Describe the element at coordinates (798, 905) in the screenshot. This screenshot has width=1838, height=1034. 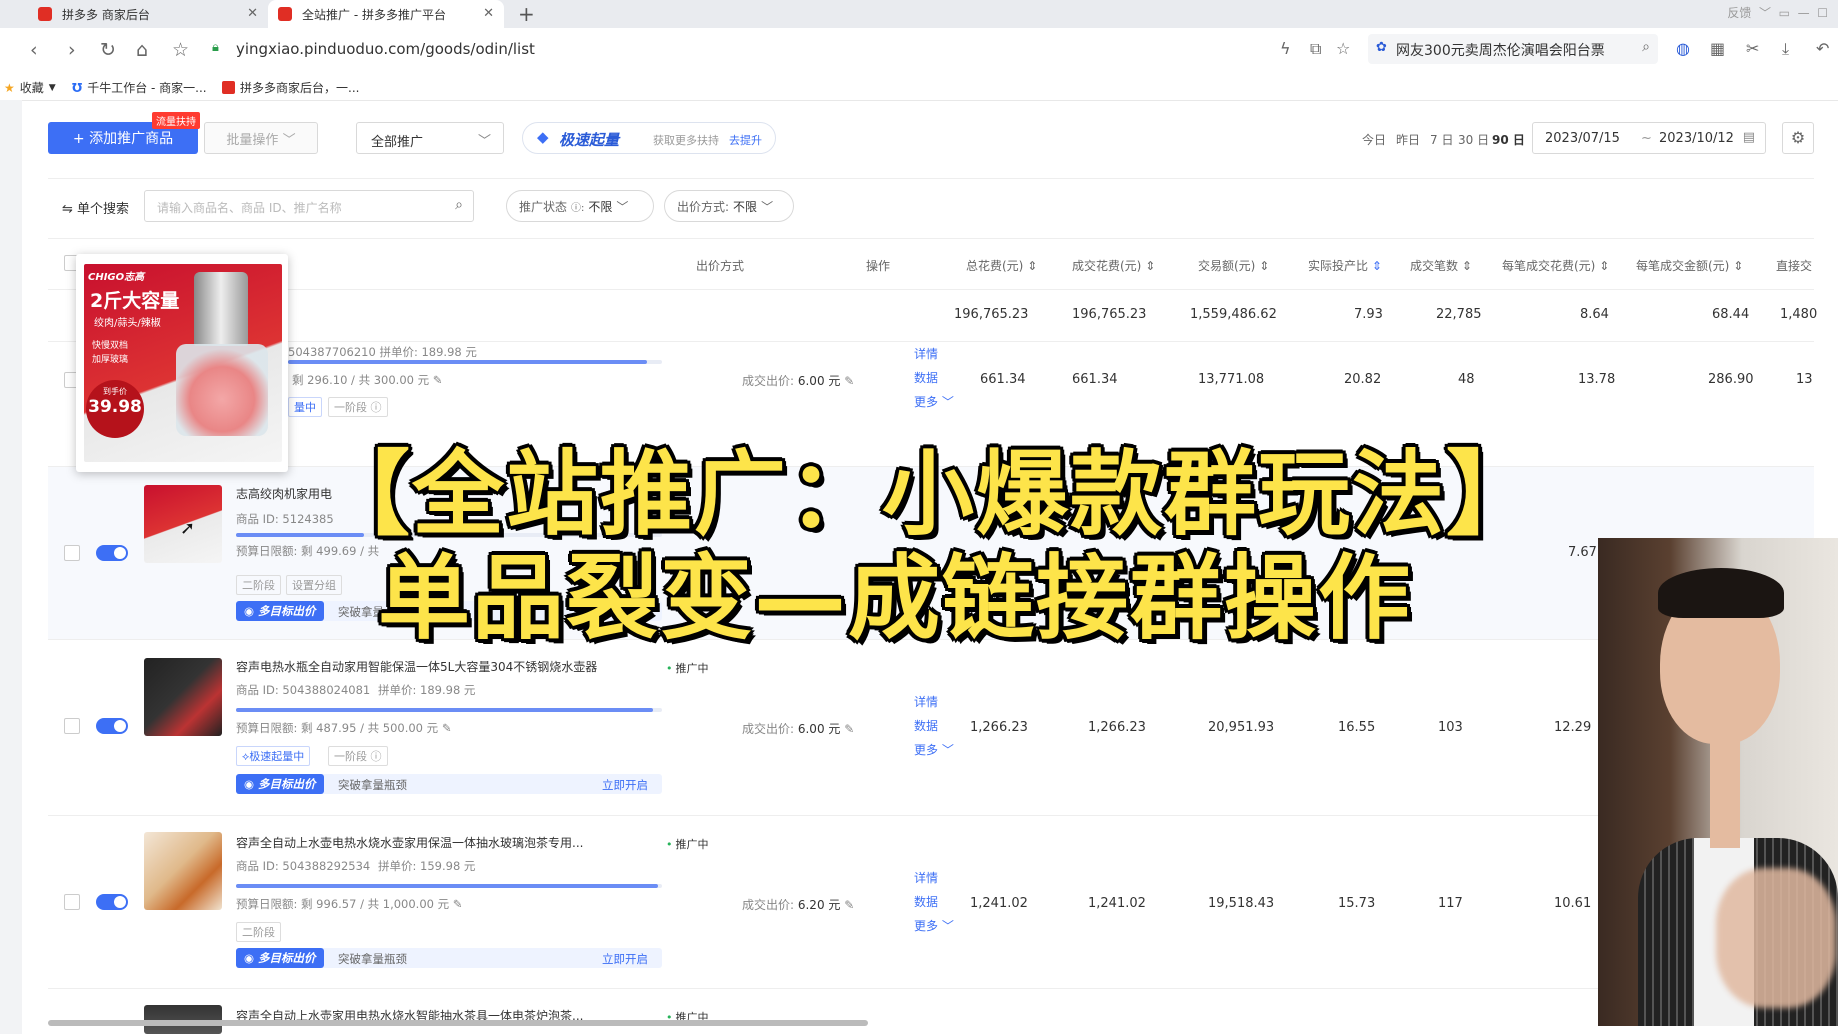
I see `bid-text: 成交出价: 6.20 元 ✎` at that location.